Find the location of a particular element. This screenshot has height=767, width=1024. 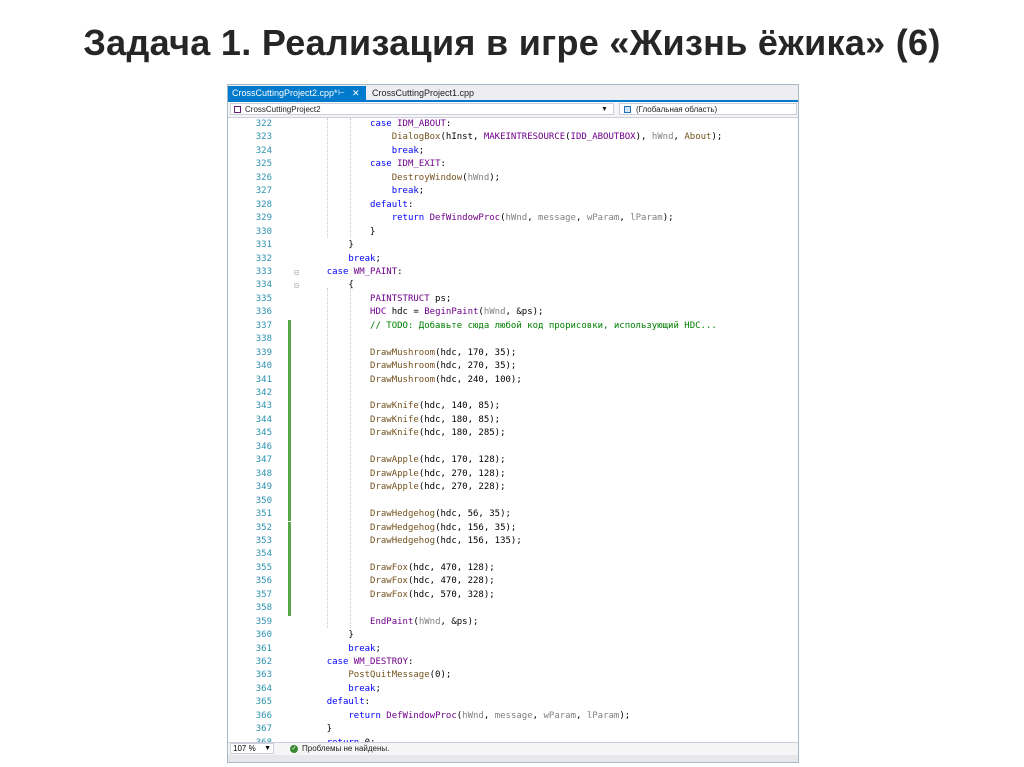

code-line: 365 default: is located at coordinates (513, 702).